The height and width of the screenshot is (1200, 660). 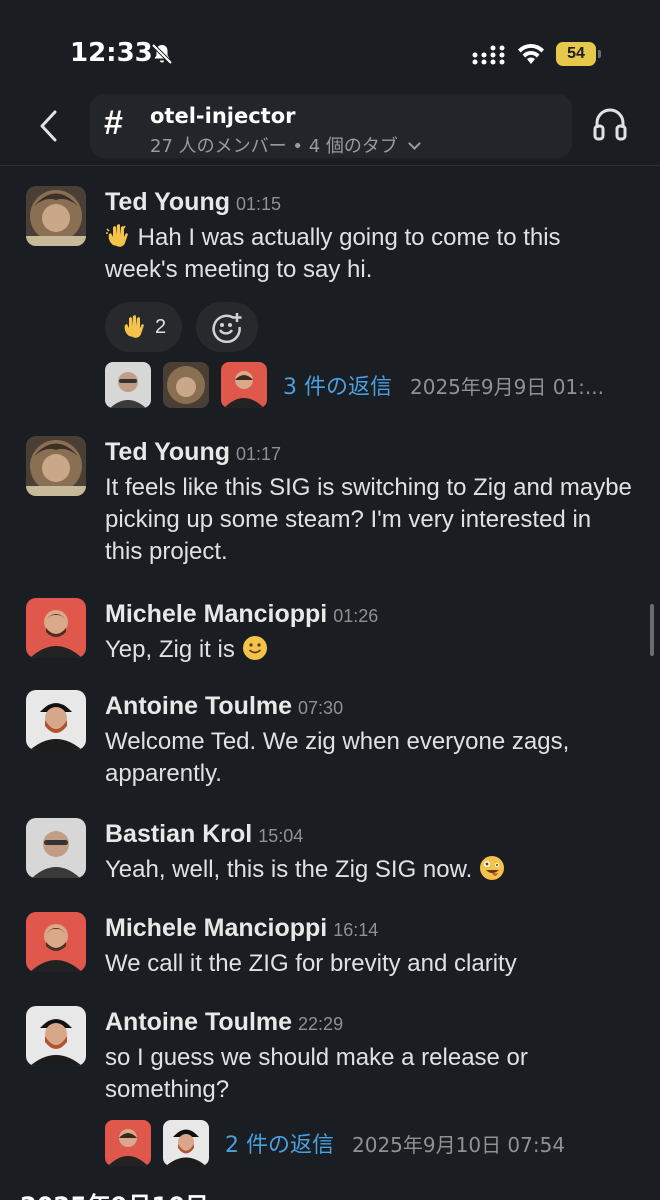 I want to click on add-reaction-button, so click(x=227, y=327).